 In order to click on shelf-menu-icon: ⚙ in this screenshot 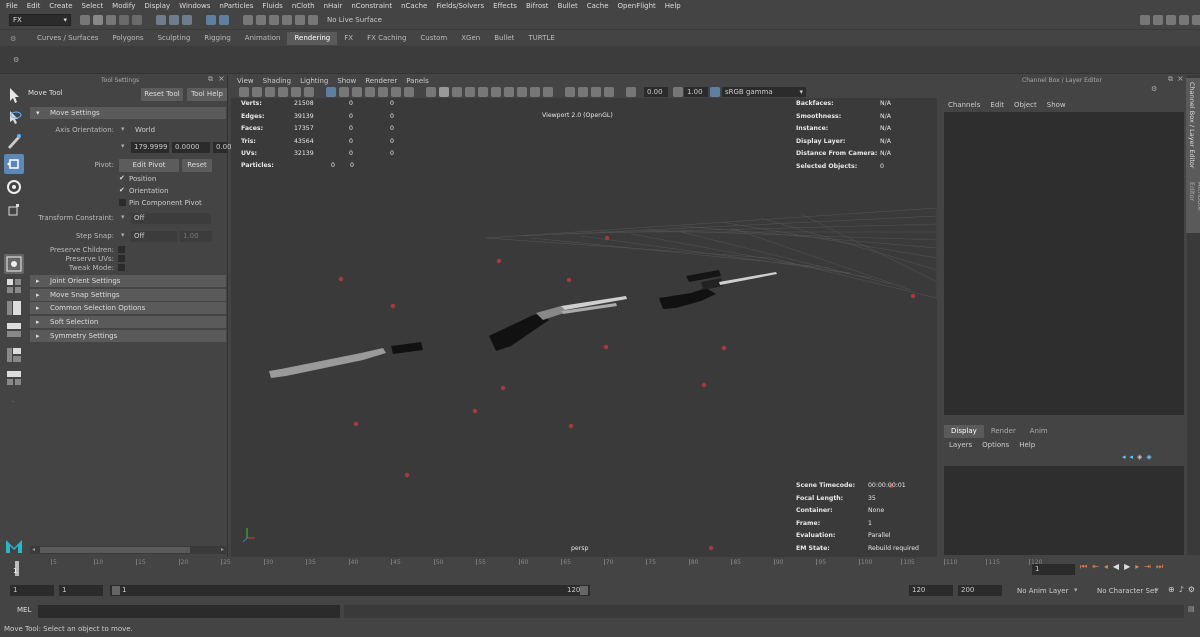, I will do `click(16, 60)`.